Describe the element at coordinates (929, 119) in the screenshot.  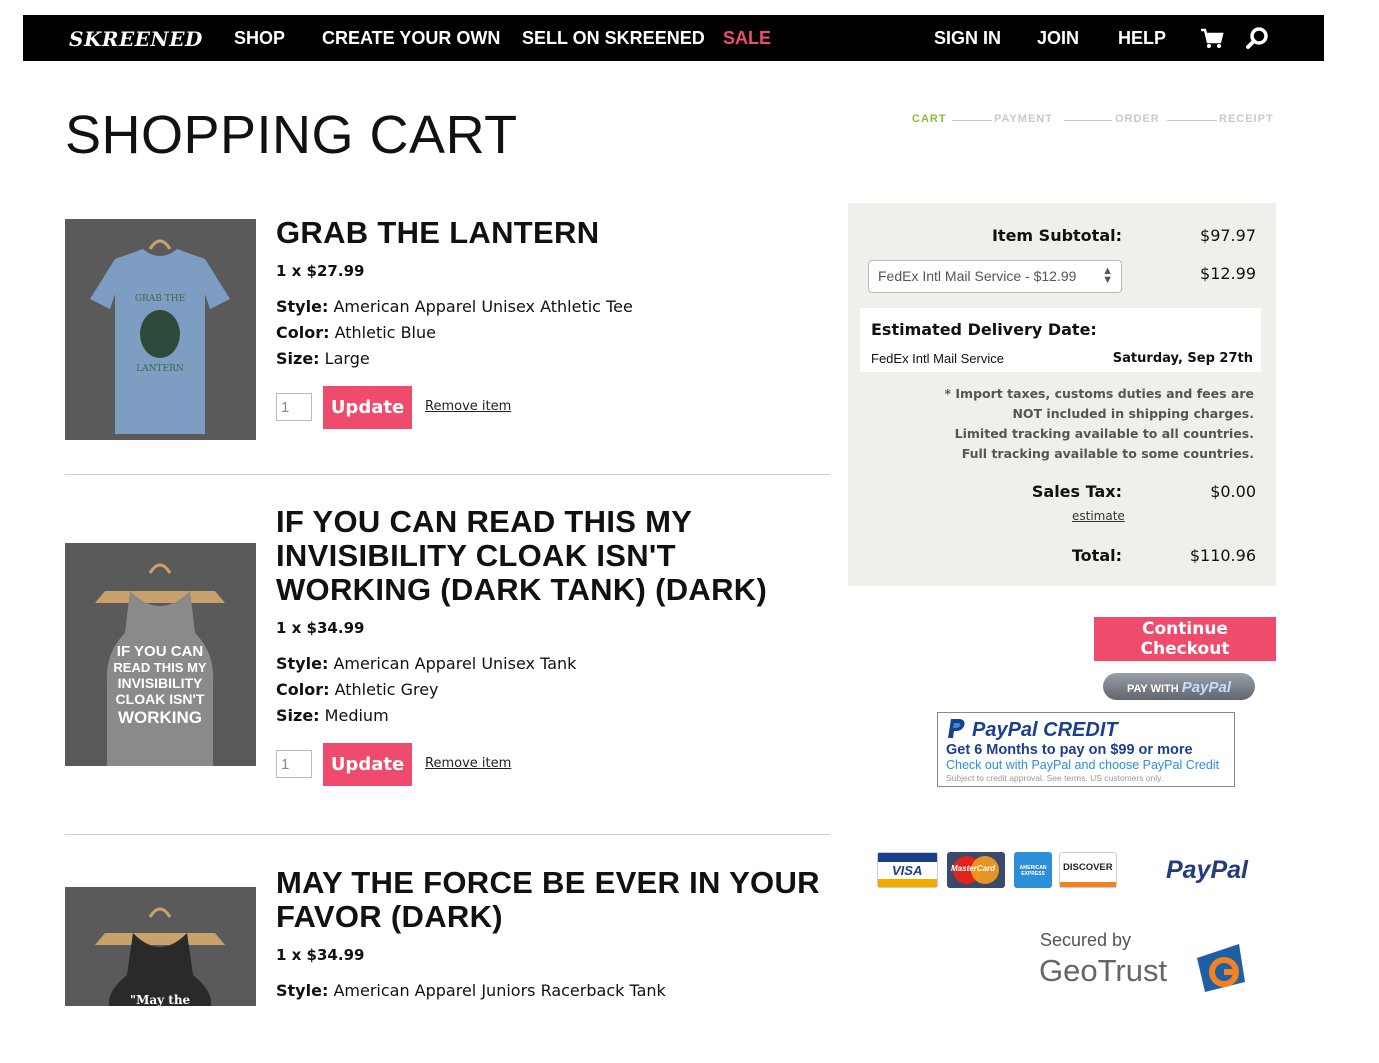
I see `step-cart: CART` at that location.